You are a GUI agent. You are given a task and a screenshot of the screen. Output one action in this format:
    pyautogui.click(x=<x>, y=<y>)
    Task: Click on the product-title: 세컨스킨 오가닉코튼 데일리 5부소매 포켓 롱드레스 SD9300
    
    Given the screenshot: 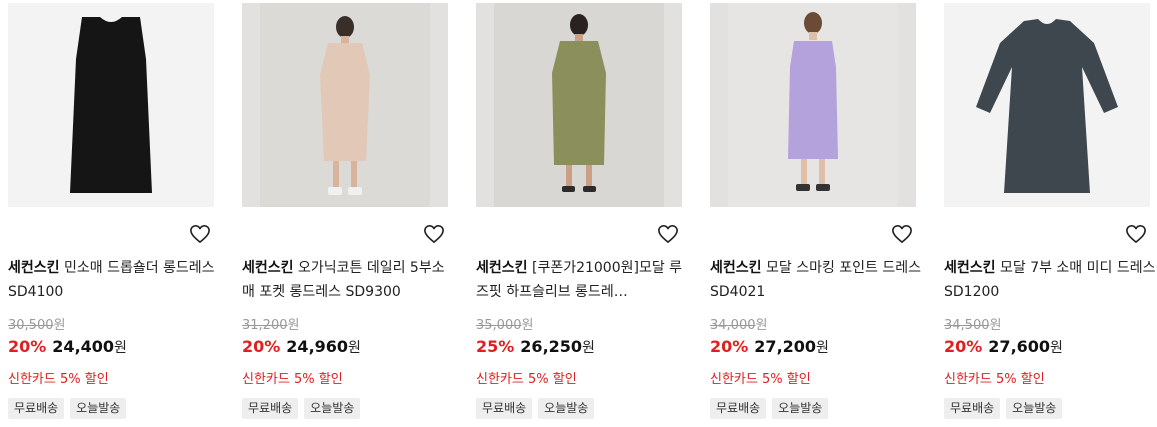 What is the action you would take?
    pyautogui.click(x=348, y=280)
    